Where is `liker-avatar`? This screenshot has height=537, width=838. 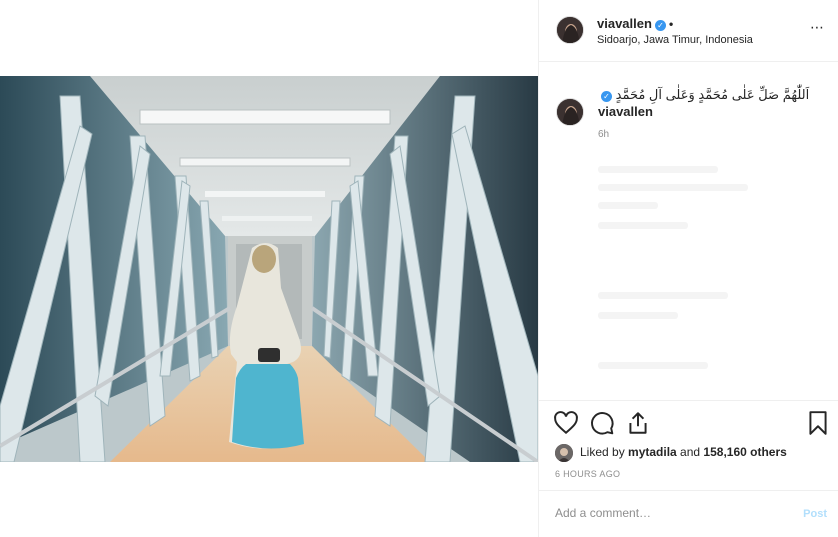
liker-avatar is located at coordinates (564, 453).